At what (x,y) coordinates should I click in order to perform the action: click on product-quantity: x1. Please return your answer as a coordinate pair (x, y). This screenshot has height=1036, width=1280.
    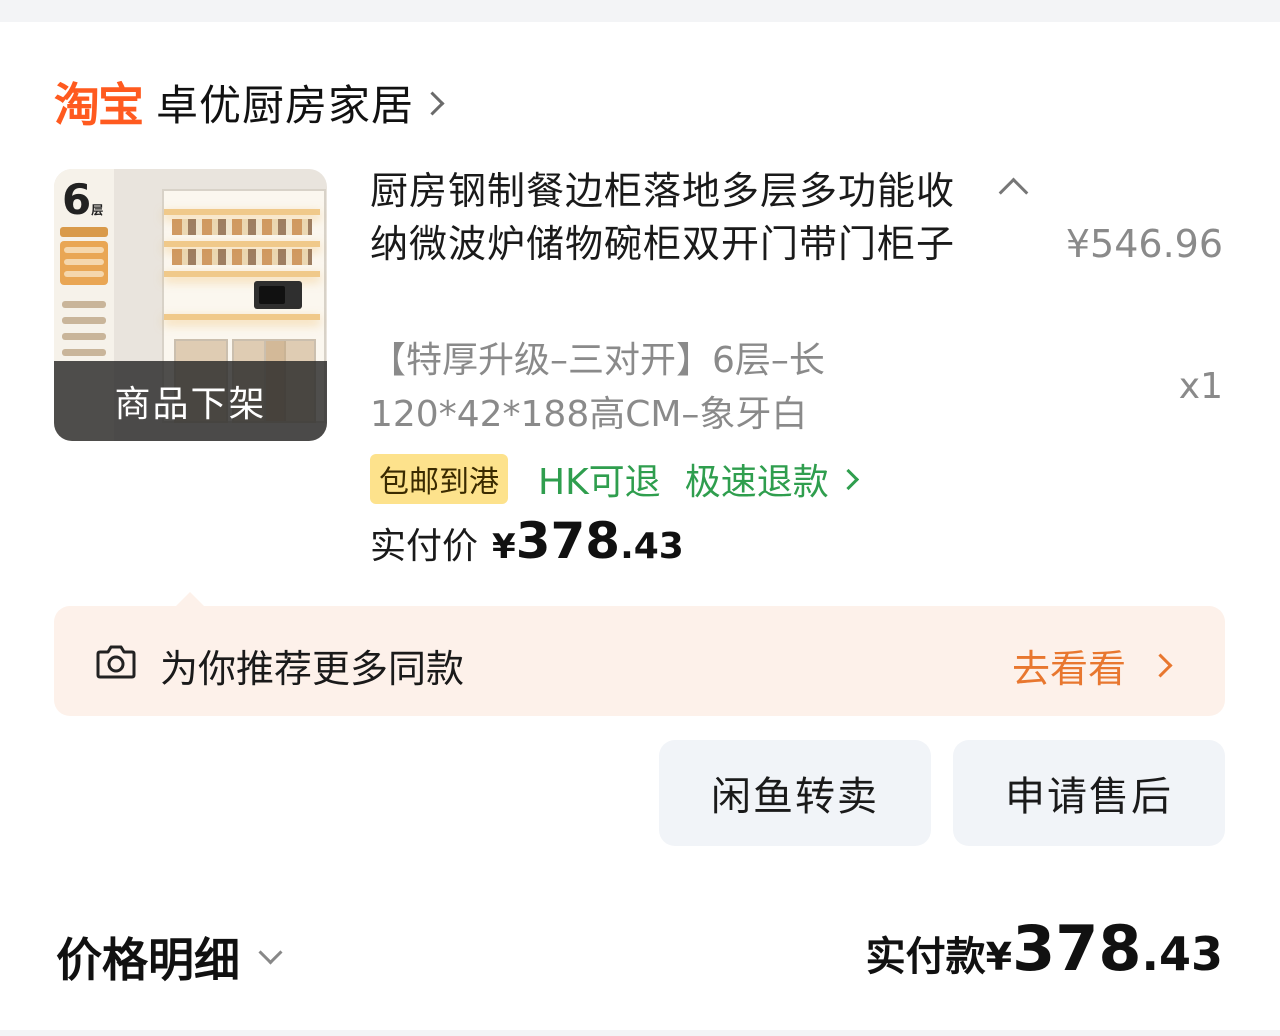
    Looking at the image, I should click on (1200, 386).